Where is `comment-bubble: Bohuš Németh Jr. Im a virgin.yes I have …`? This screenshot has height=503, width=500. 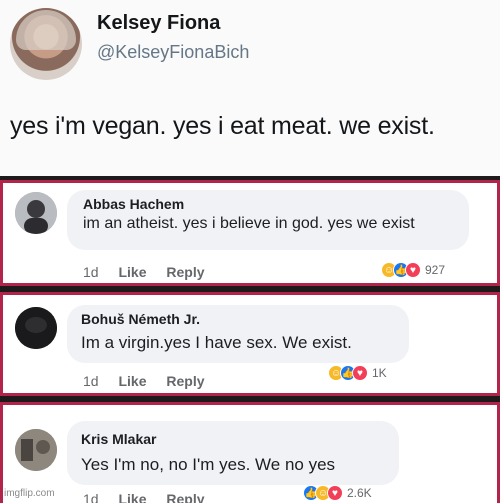 comment-bubble: Bohuš Németh Jr. Im a virgin.yes I have … is located at coordinates (238, 334).